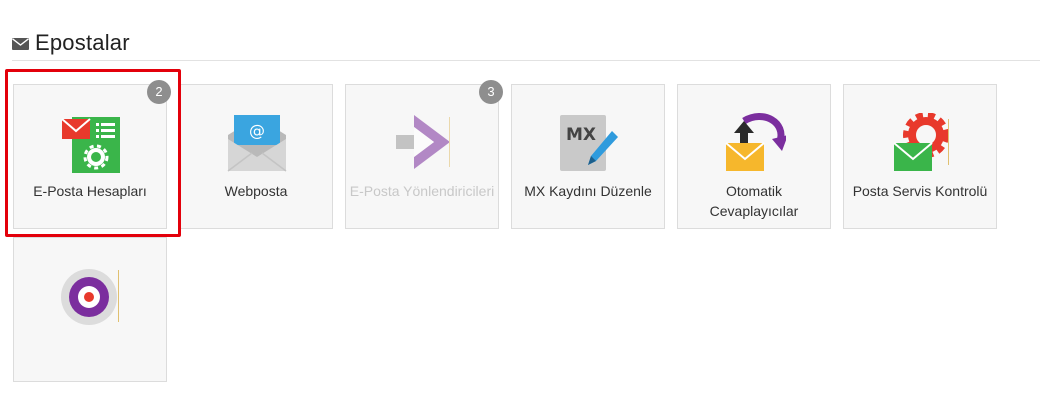 The image size is (1040, 403). Describe the element at coordinates (90, 191) in the screenshot. I see `tile-label: E-Posta Hesapları` at that location.